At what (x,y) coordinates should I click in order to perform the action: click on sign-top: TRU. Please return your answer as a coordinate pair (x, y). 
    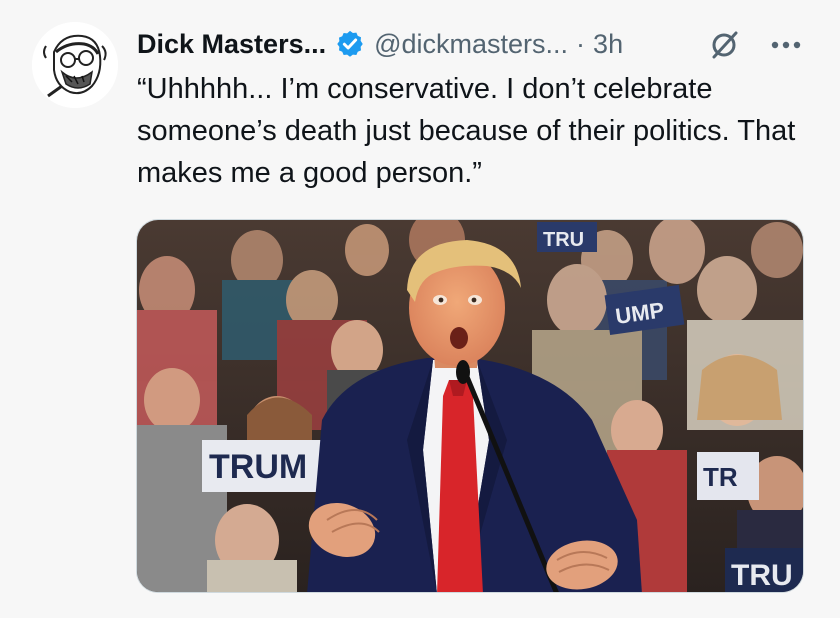
    Looking at the image, I should click on (563, 240).